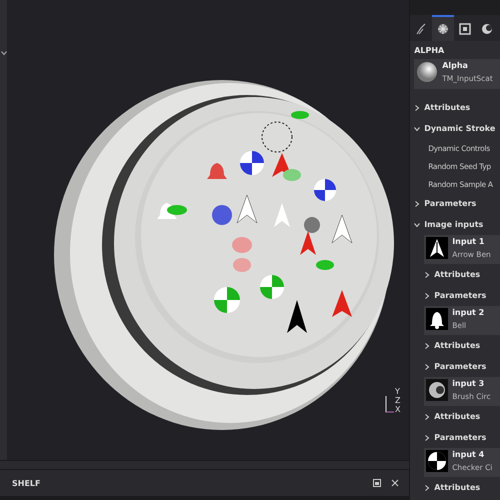 This screenshot has height=500, width=500. Describe the element at coordinates (469, 241) in the screenshot. I see `input-name: Input 1` at that location.